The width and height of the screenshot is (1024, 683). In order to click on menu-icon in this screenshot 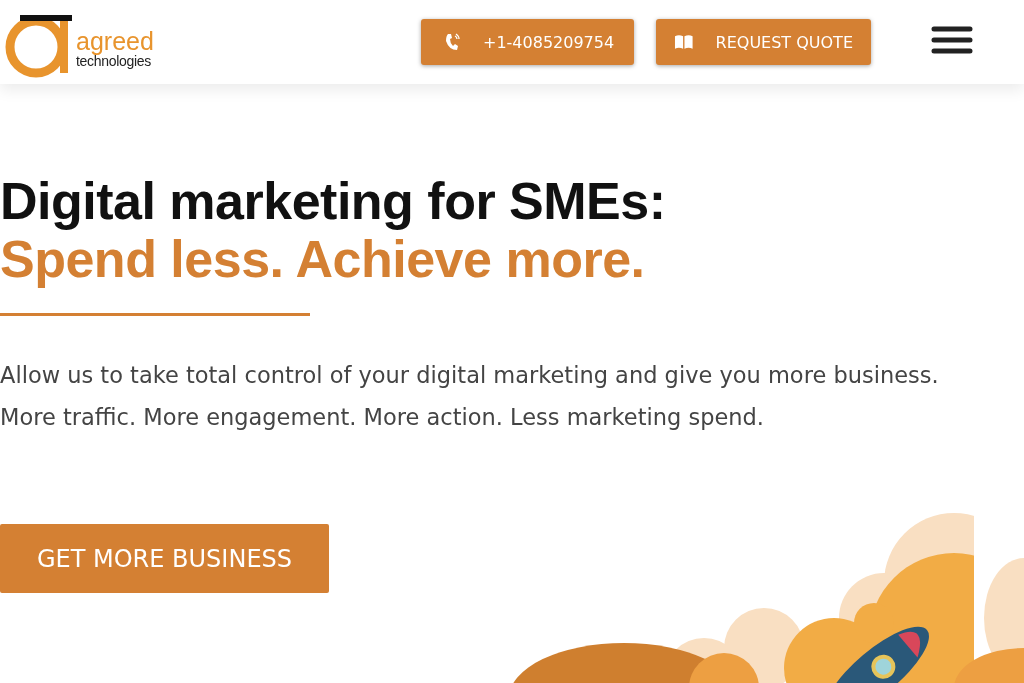, I will do `click(952, 40)`.